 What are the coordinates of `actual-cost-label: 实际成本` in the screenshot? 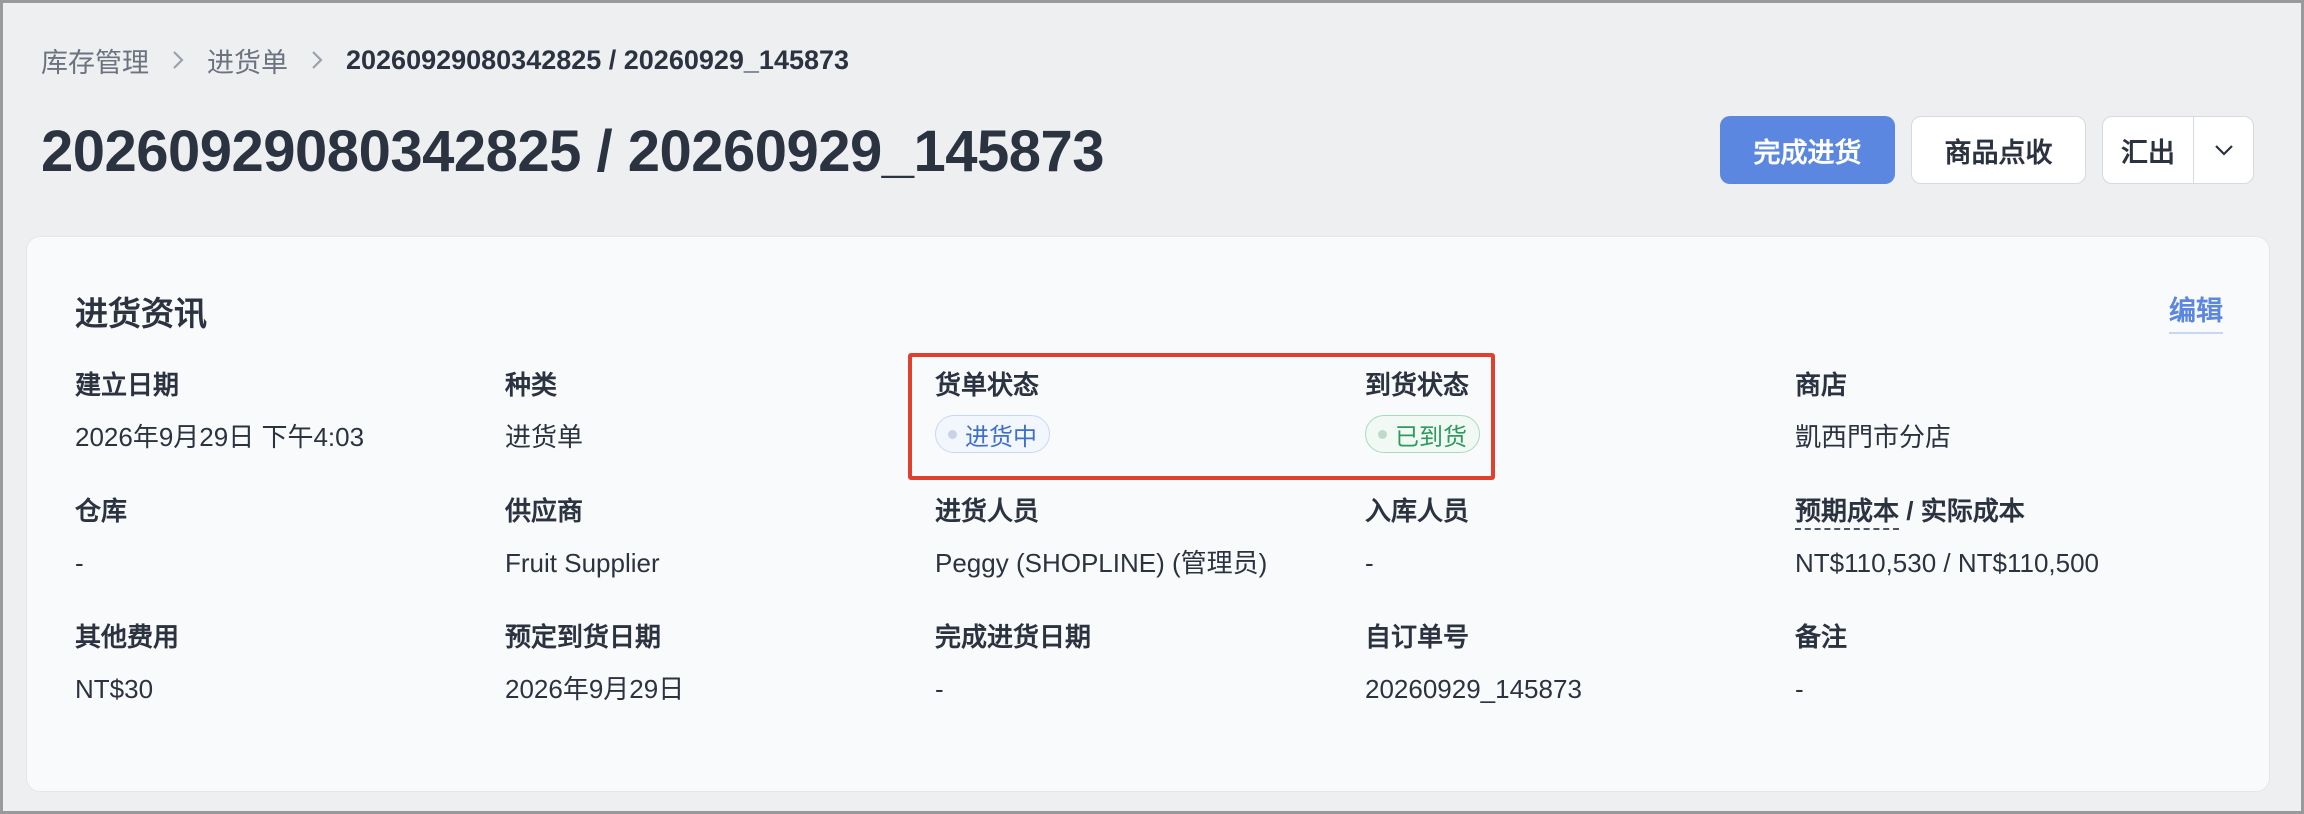 It's located at (1972, 511).